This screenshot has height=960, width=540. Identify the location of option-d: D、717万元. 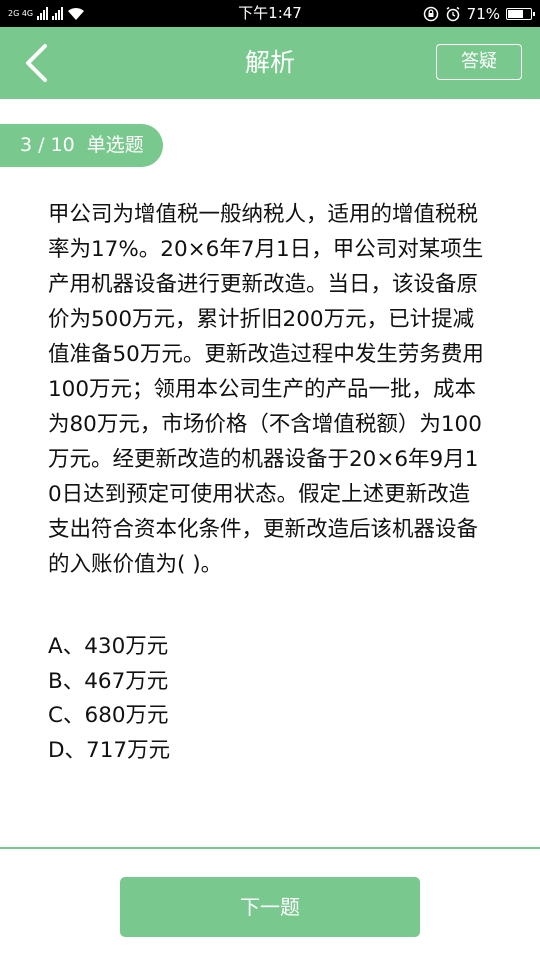
(109, 751).